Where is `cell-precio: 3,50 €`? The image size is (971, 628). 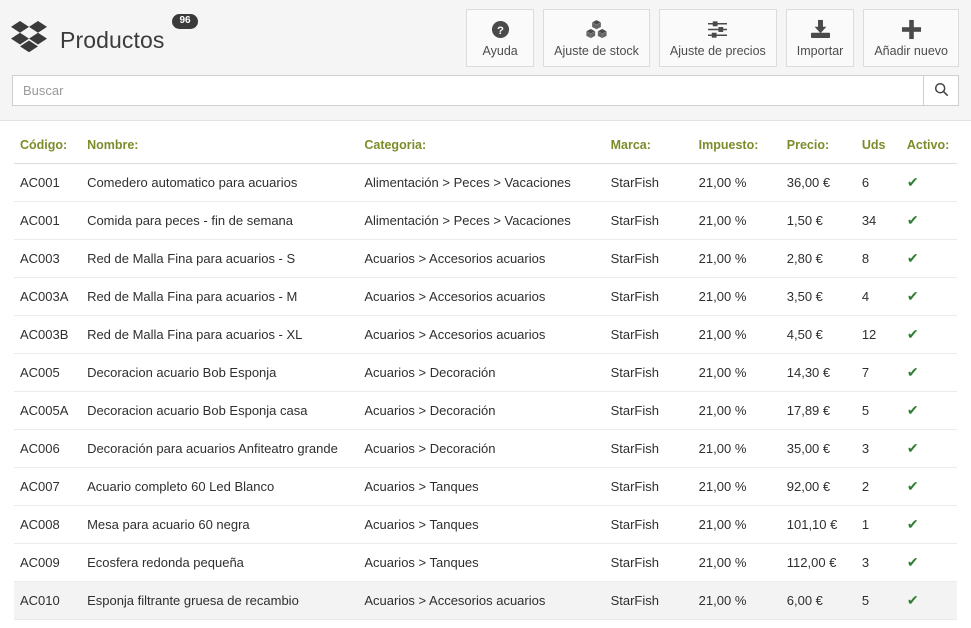 cell-precio: 3,50 € is located at coordinates (824, 296).